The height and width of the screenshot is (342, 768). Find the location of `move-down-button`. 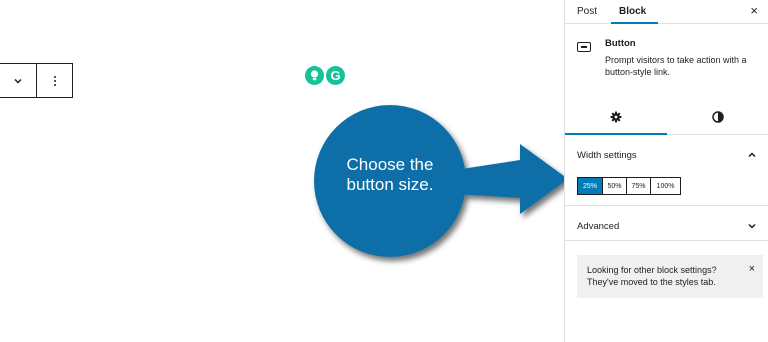

move-down-button is located at coordinates (18, 80).